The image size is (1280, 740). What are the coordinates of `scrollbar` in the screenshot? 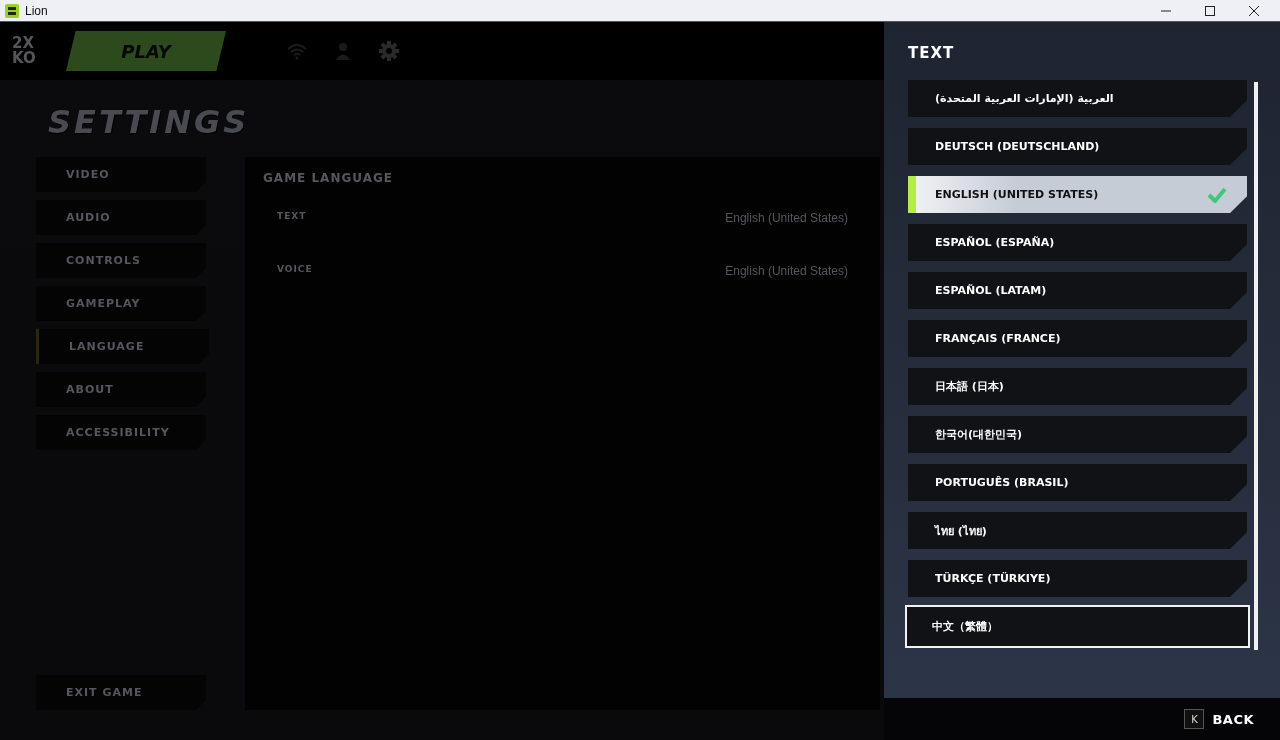 It's located at (1256, 366).